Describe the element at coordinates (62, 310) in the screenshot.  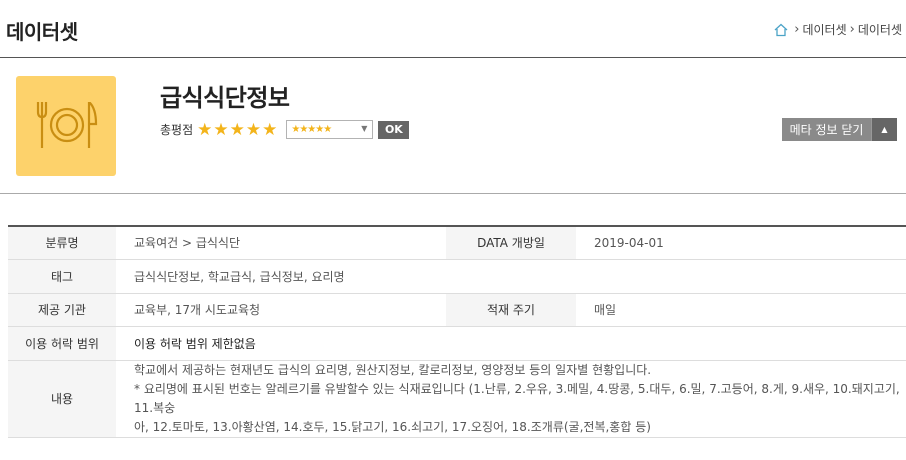
I see `provider-label: 제공 기관` at that location.